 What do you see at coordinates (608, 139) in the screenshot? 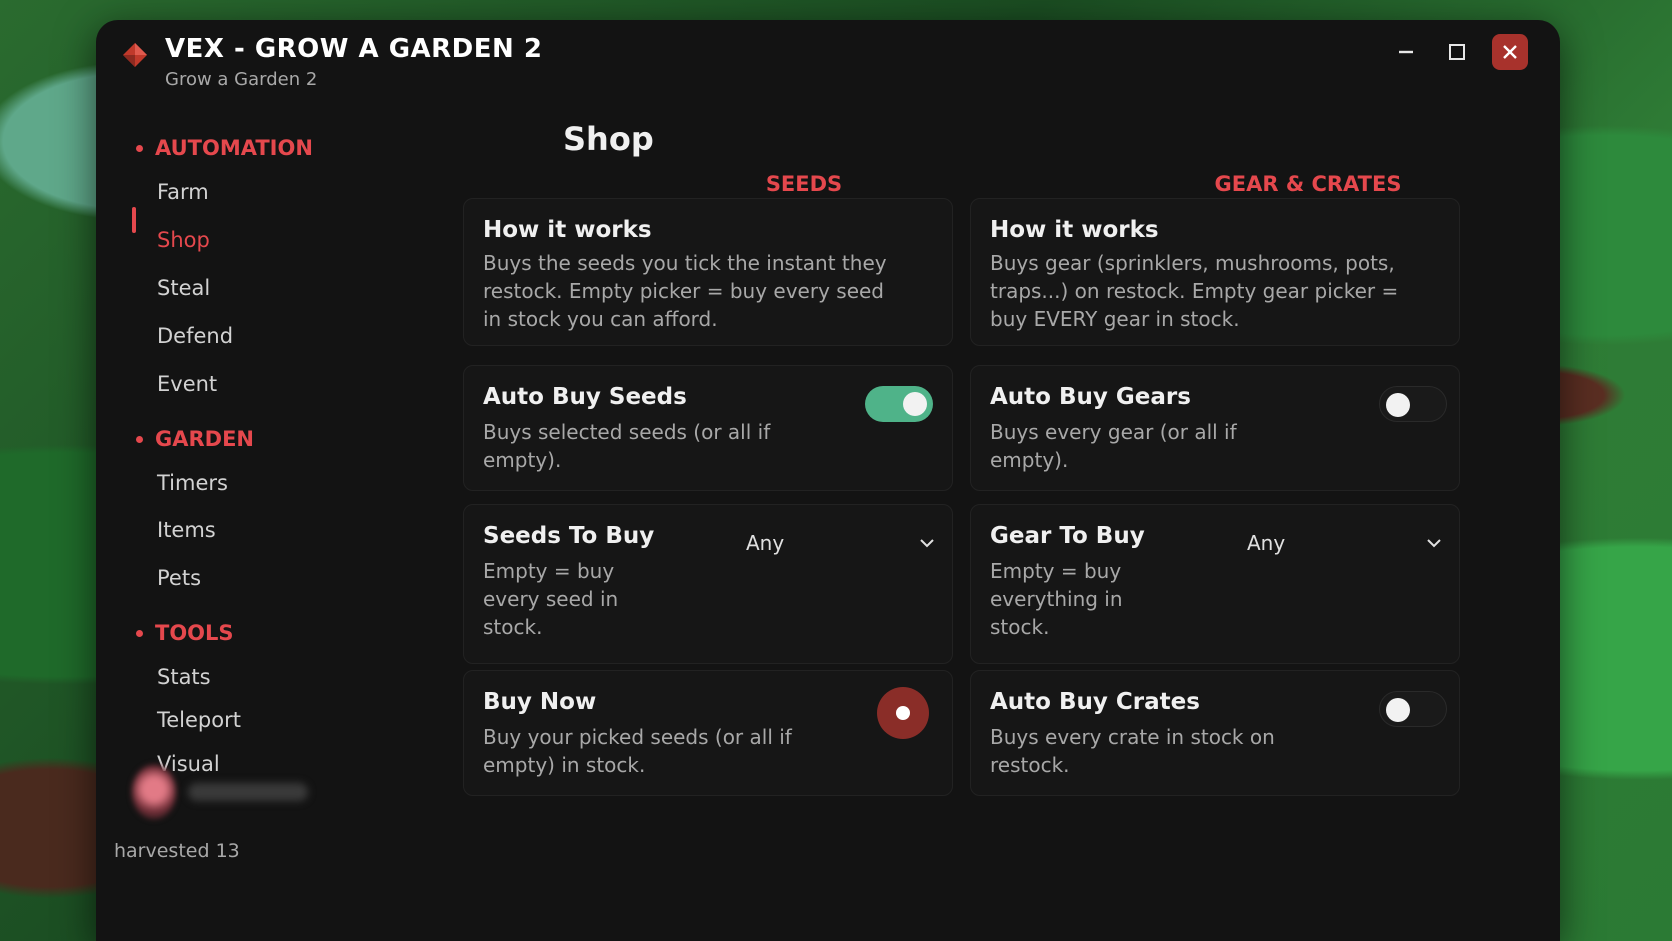
I see `page-title: Shop` at bounding box center [608, 139].